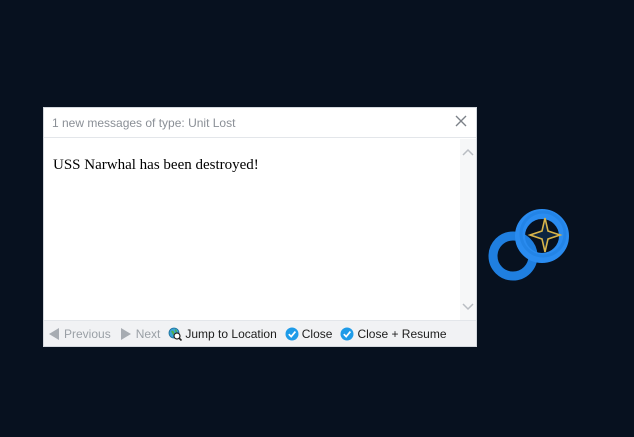 This screenshot has height=437, width=634. I want to click on vertical-scrollbar, so click(468, 229).